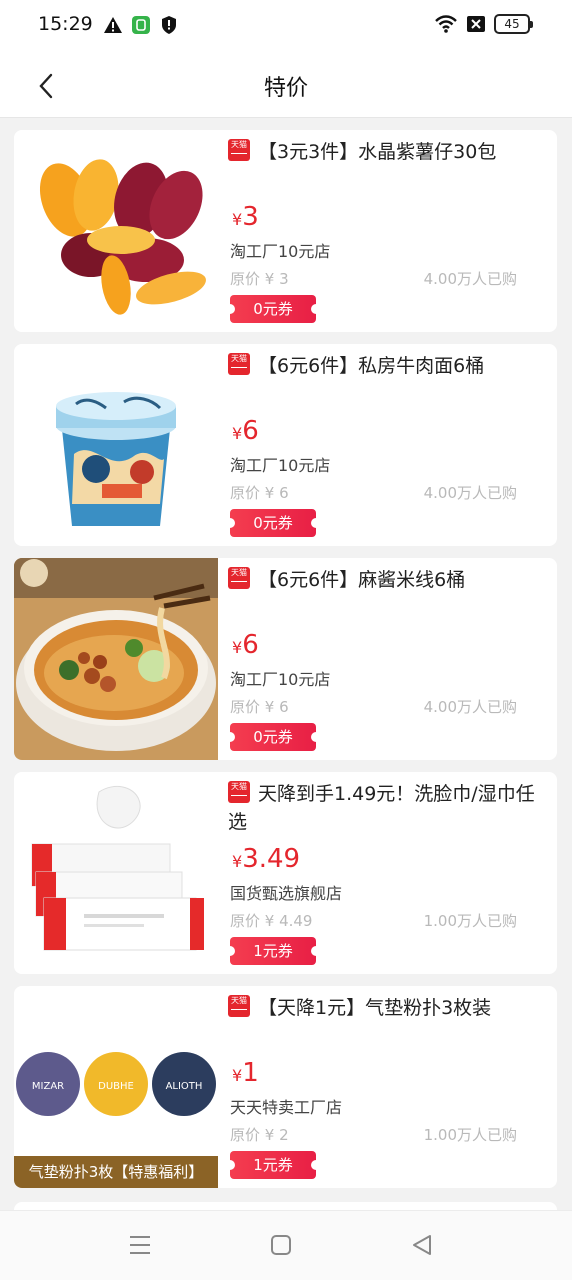 The height and width of the screenshot is (1280, 572). What do you see at coordinates (371, 366) in the screenshot?
I see `product-title: 【6元6件】私房牛肉面6桶` at bounding box center [371, 366].